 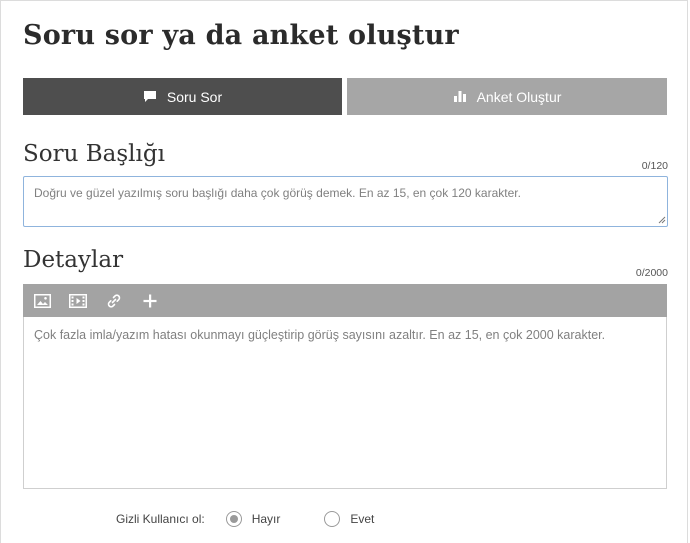 I want to click on question-title-heading: Soru Başlığı, so click(x=94, y=154).